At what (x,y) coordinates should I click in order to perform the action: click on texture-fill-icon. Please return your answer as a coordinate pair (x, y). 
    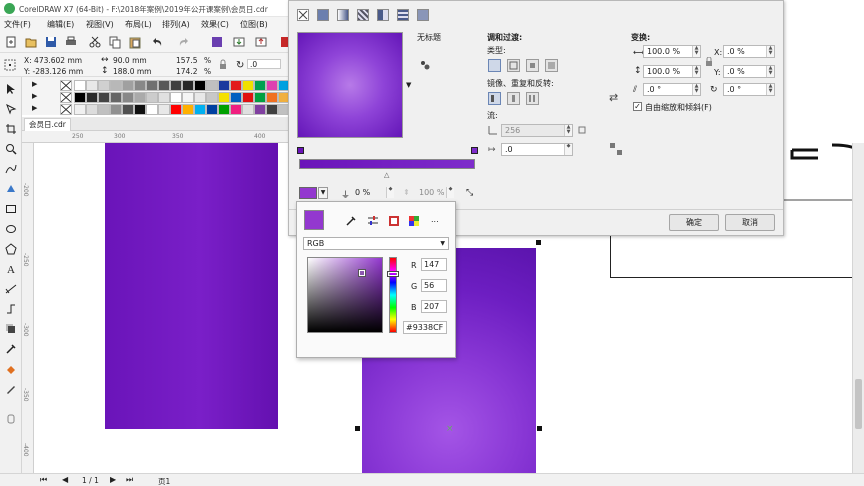
    Looking at the image, I should click on (423, 15).